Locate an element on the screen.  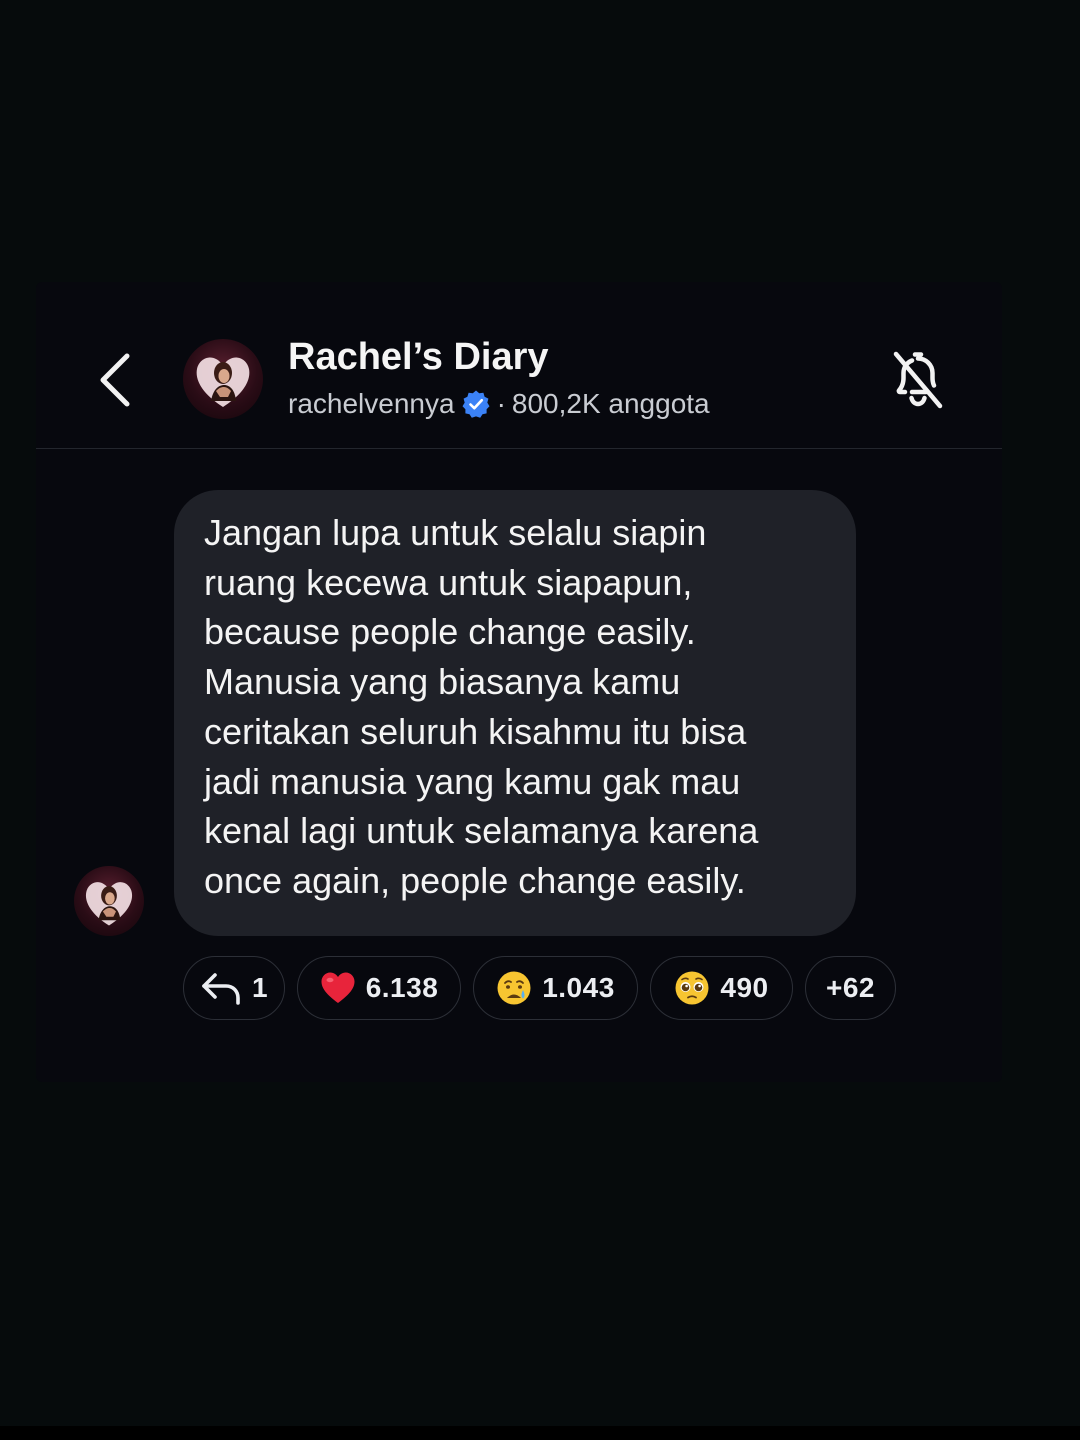
crying-reaction-button: 1.043 is located at coordinates (555, 988).